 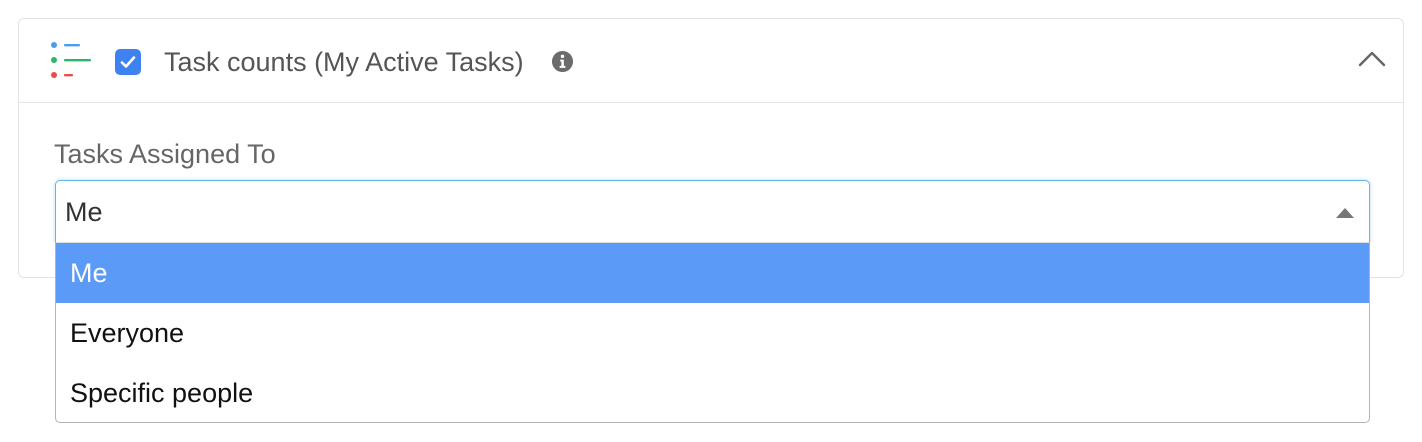 I want to click on list-icon, so click(x=71, y=60).